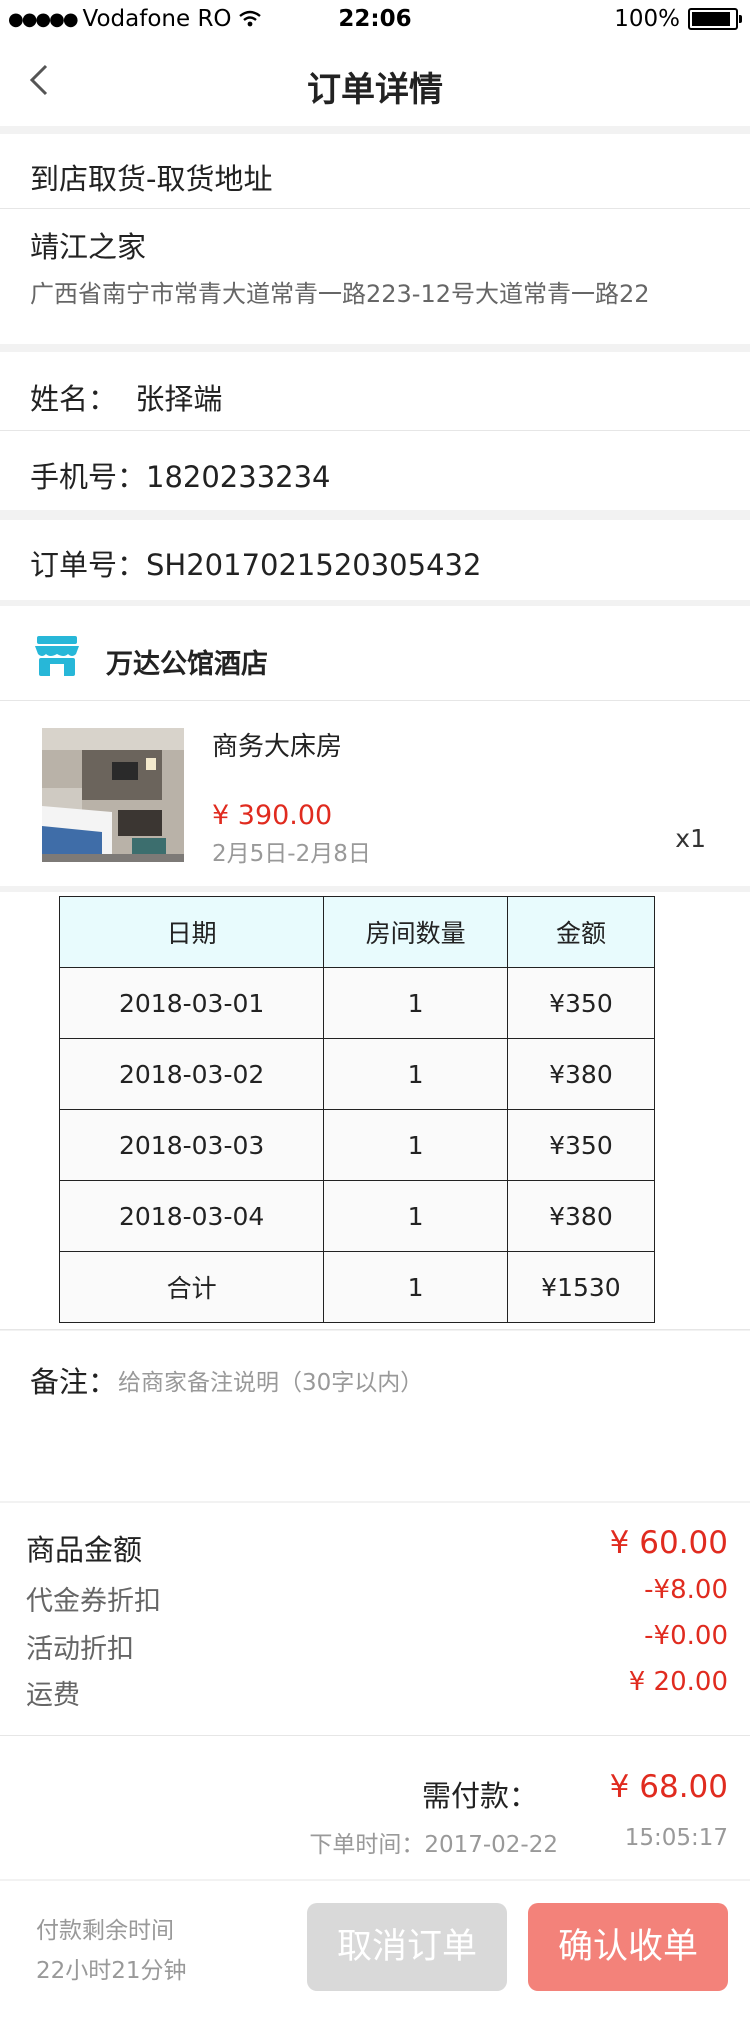 This screenshot has height=2021, width=750. I want to click on table-row: 2018-03-02 1 ¥380, so click(357, 1074).